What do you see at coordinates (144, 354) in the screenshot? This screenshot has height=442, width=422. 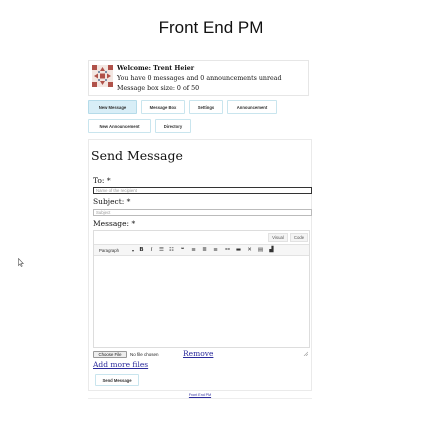 I see `no-file-status: No file chosen` at bounding box center [144, 354].